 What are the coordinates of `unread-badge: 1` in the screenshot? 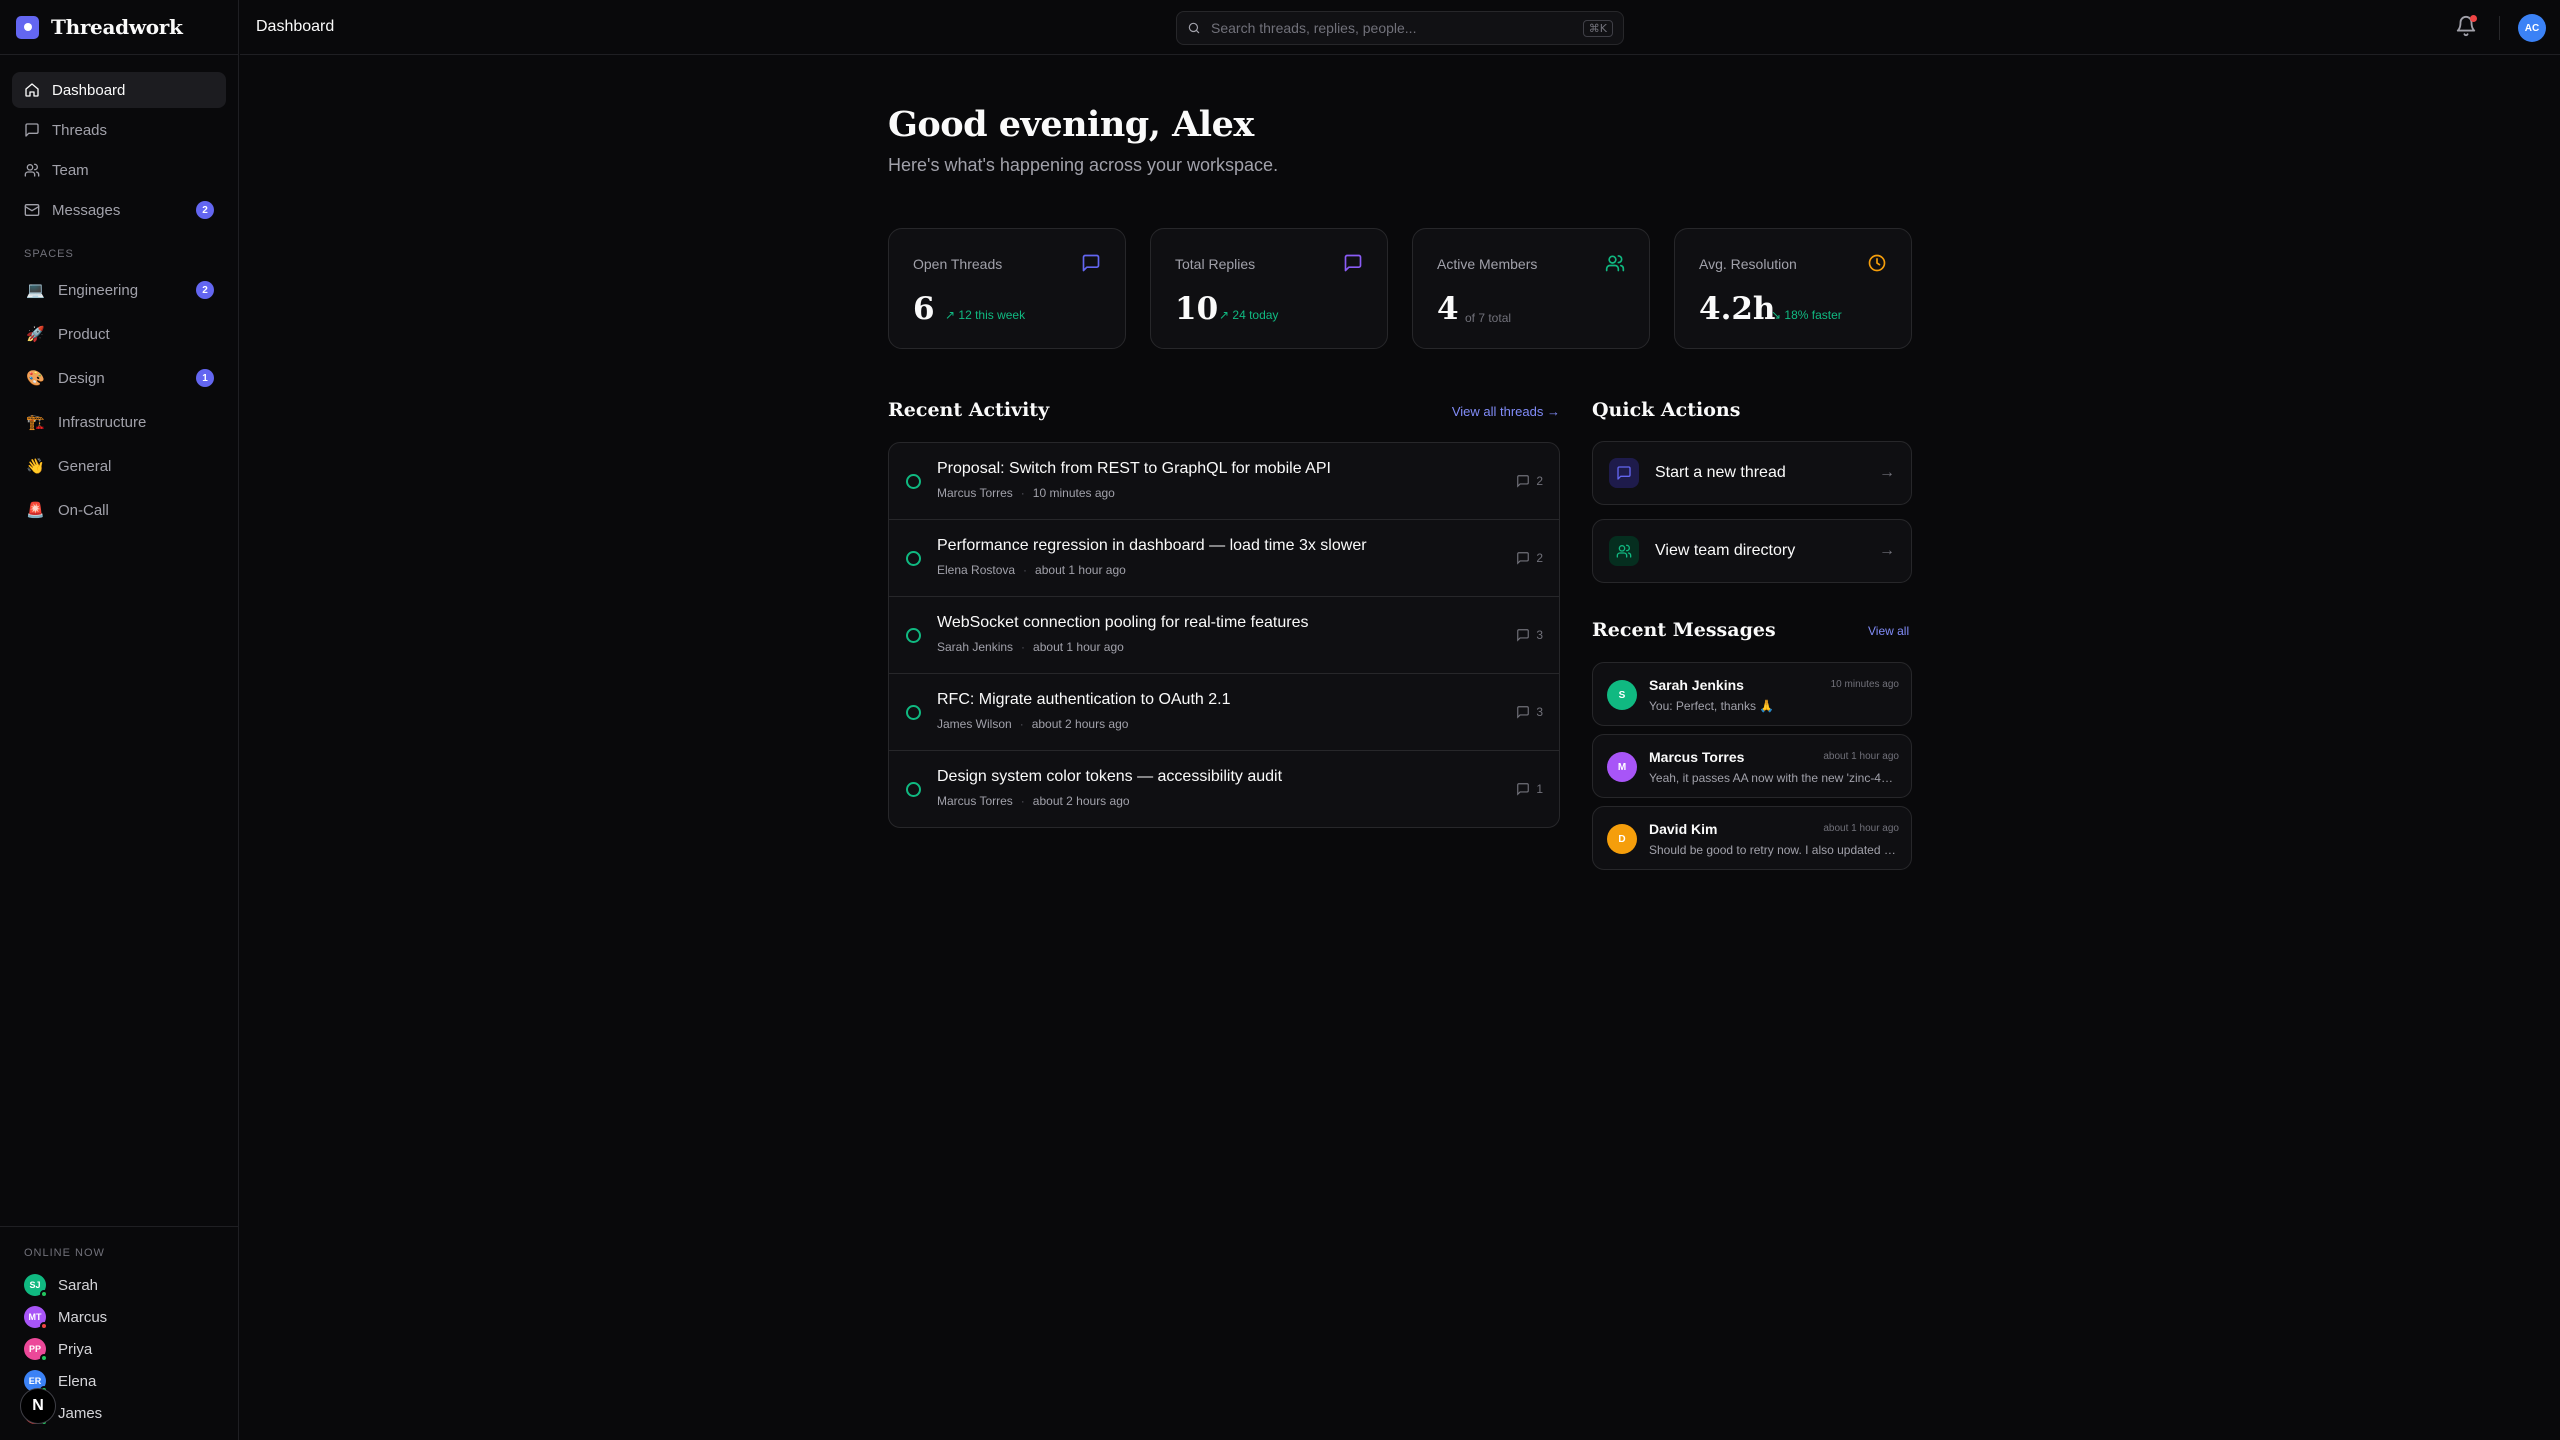 It's located at (205, 378).